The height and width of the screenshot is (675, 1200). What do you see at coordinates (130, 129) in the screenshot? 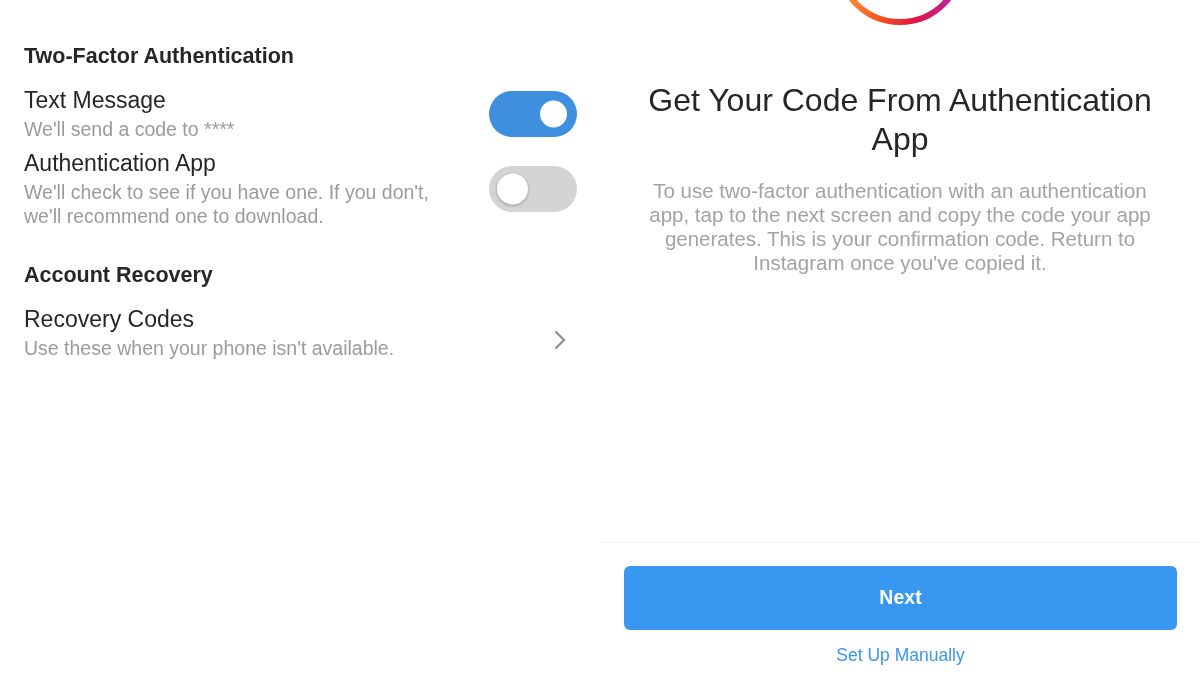
I see `setting-description: We'll send a code to ****` at bounding box center [130, 129].